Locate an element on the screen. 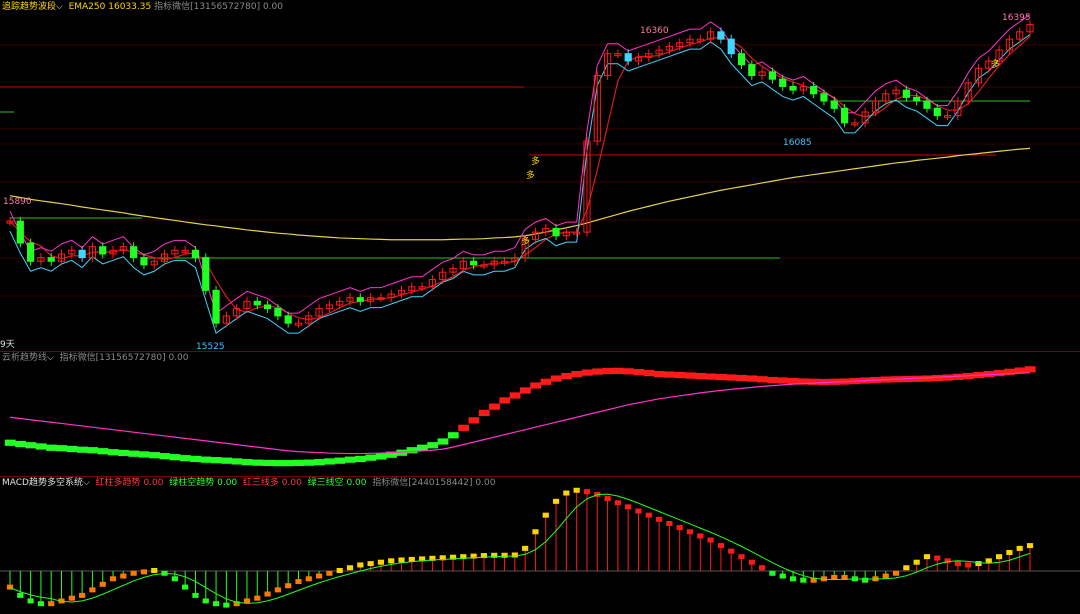 This screenshot has height=614, width=1080. price-label-high-mid: 16360 is located at coordinates (654, 31).